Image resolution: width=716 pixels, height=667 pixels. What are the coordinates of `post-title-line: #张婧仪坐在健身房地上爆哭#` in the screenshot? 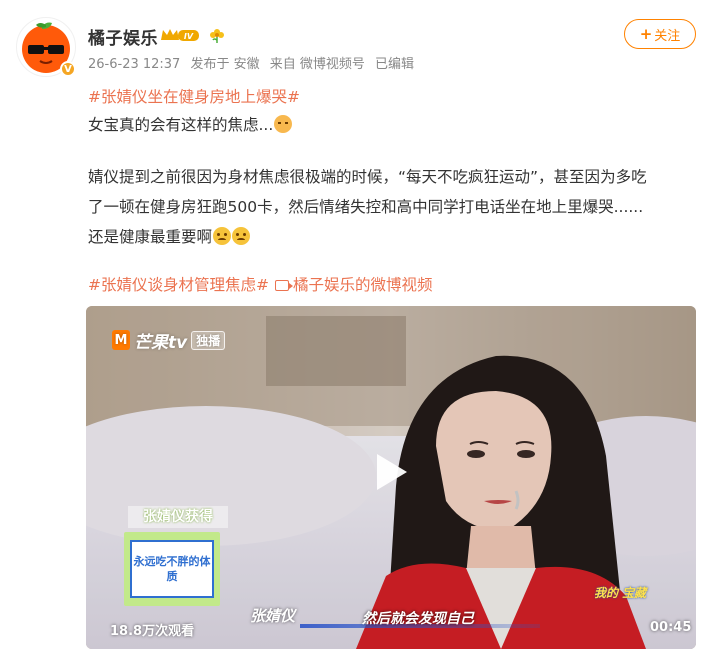 It's located at (194, 97).